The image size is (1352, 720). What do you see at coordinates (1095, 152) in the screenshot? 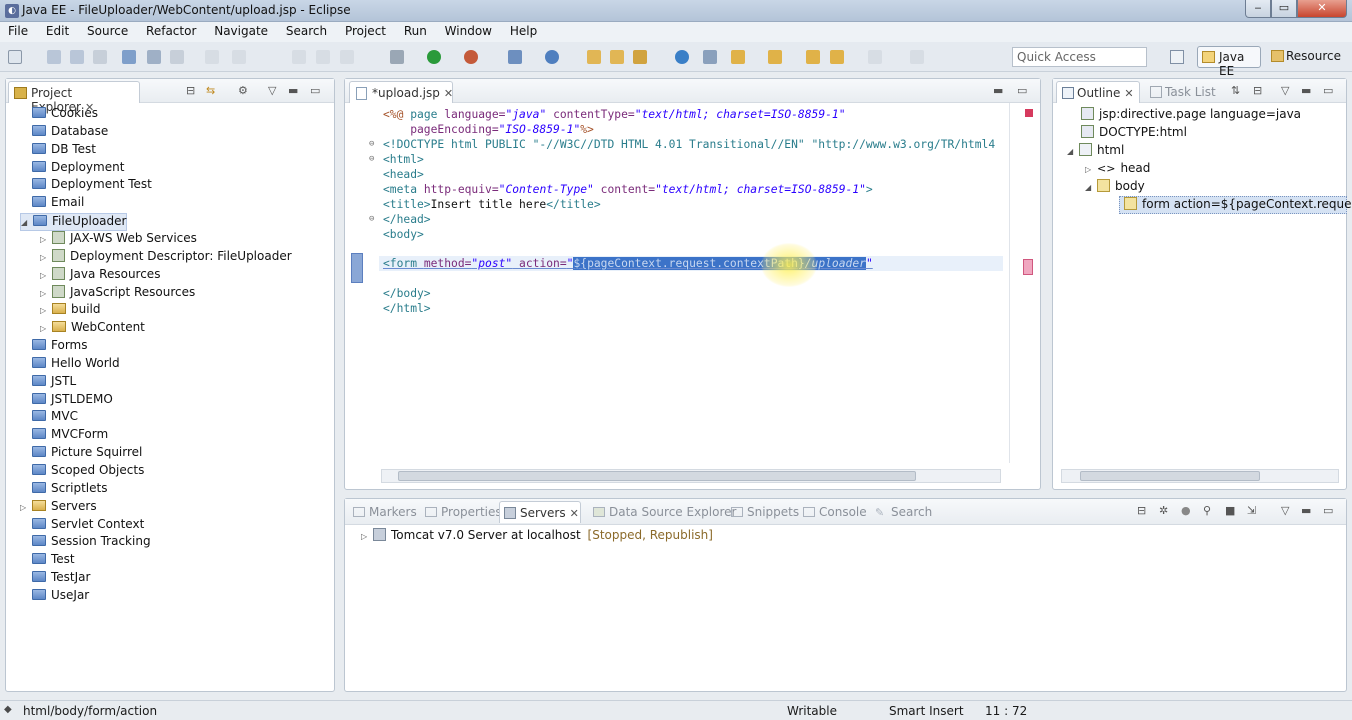
I see `outline-item: ◢ html` at bounding box center [1095, 152].